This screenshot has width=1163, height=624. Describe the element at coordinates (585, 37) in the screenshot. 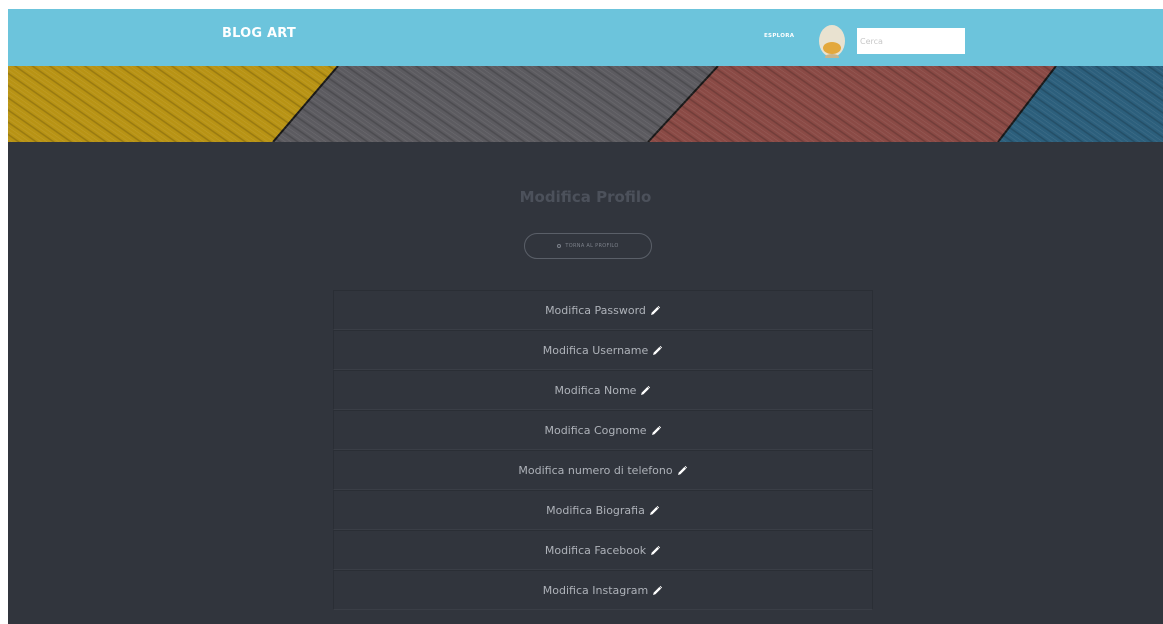

I see `top-navbar: BLOG ART ESPLORA` at that location.